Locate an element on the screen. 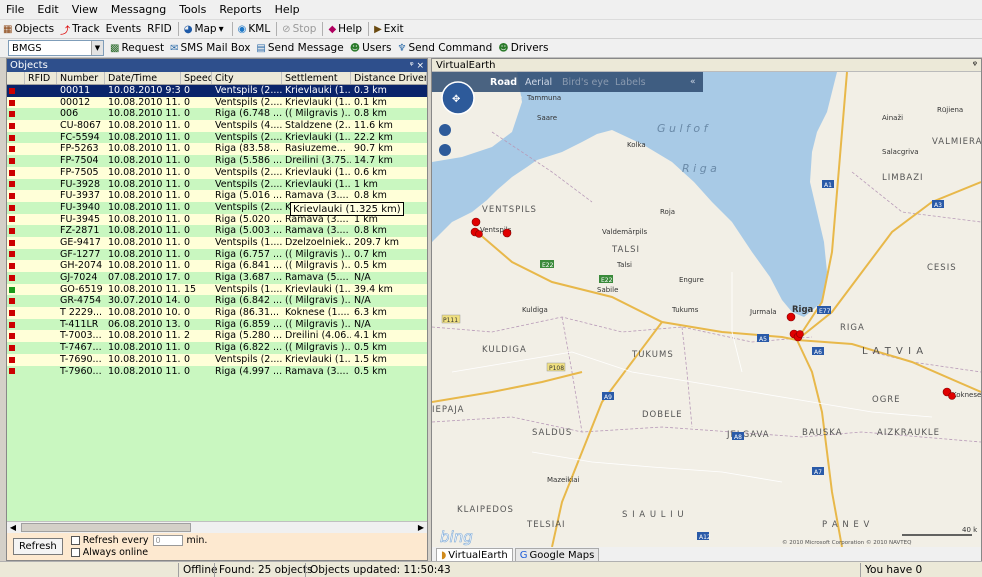 This screenshot has height=577, width=982. menu-bar: File Edit View Messagng Tools Reports Help is located at coordinates (491, 10).